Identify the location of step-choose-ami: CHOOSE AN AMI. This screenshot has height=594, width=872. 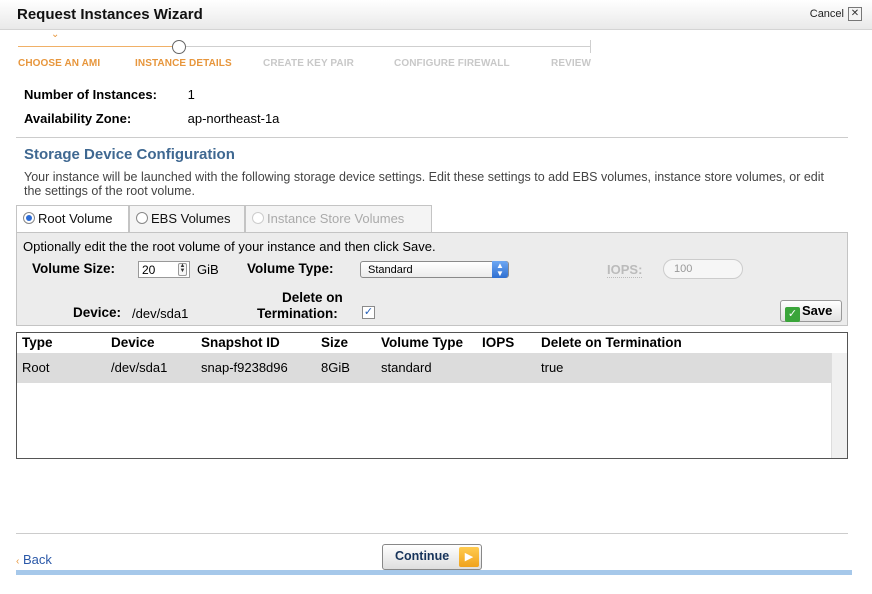
(59, 63).